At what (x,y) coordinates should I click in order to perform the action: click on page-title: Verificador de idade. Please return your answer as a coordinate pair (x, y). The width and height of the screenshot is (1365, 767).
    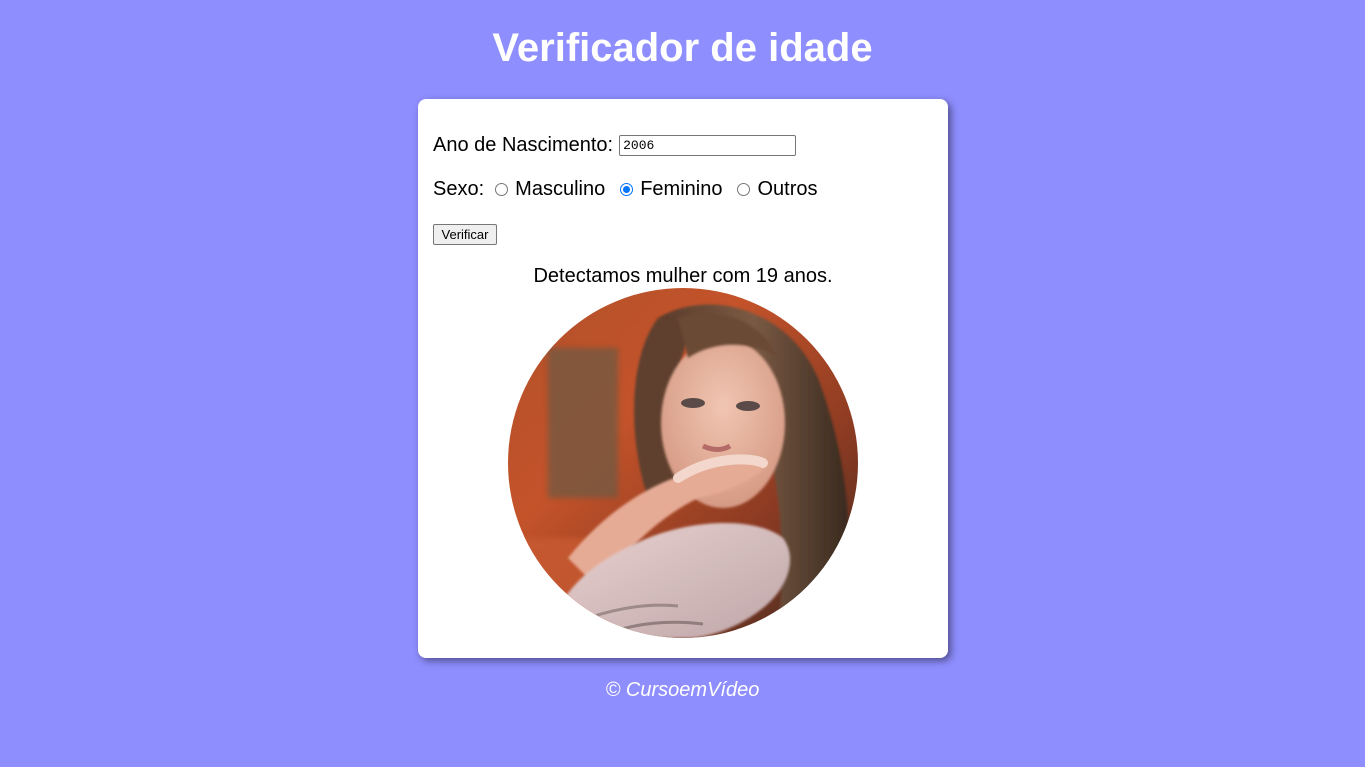
    Looking at the image, I should click on (682, 48).